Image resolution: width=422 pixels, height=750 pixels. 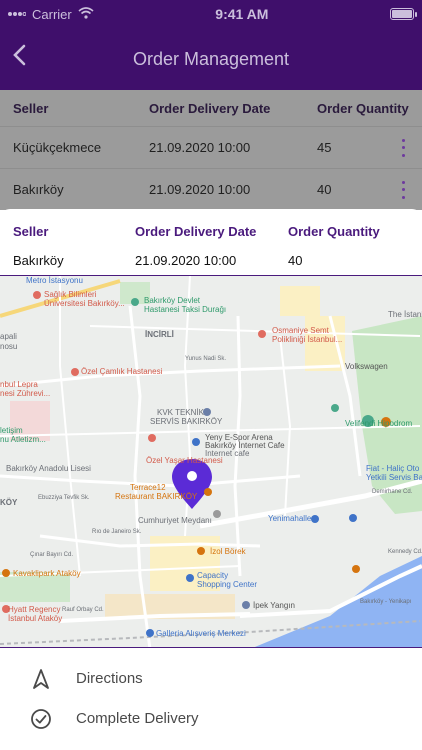 I want to click on nav-bar: Order Management, so click(x=211, y=59).